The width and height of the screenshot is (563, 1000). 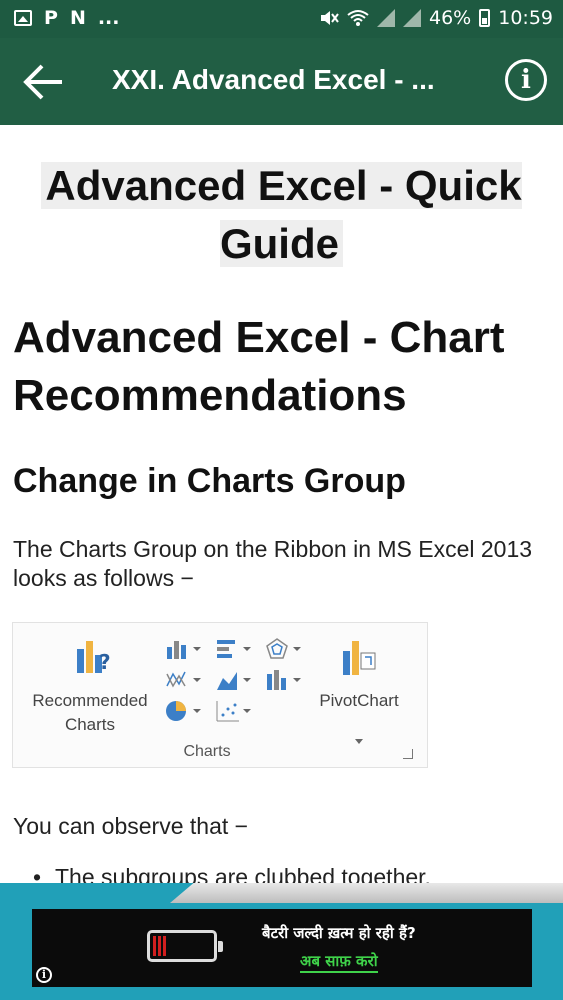 I want to click on status-bar: P N ... 46% 10:59, so click(x=281, y=19).